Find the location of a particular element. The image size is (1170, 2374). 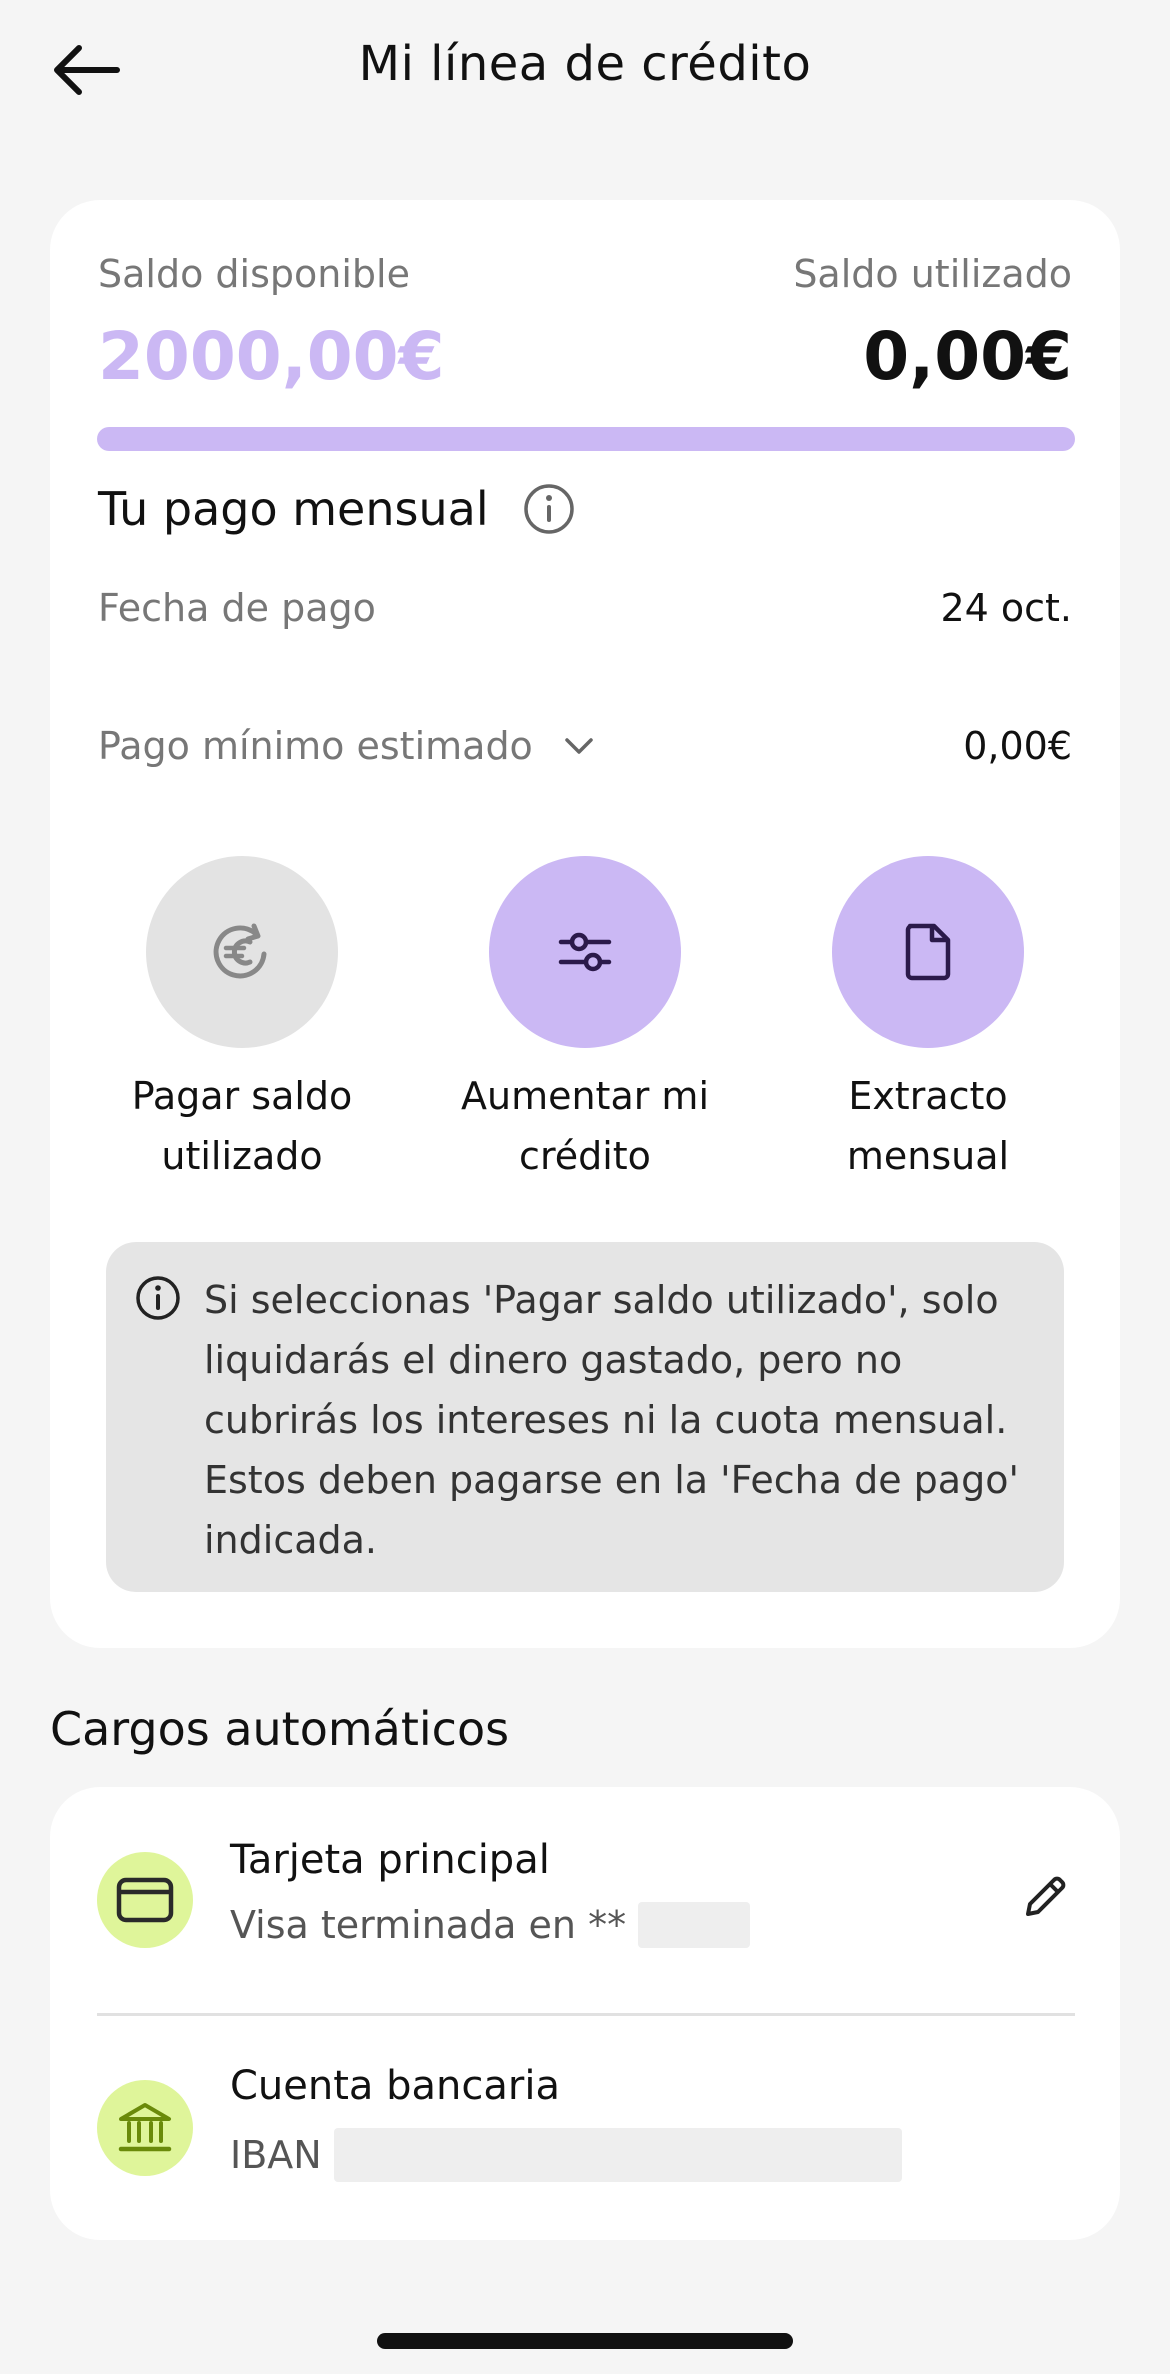

charge-card-title: Tarjeta principal is located at coordinates (390, 1860).